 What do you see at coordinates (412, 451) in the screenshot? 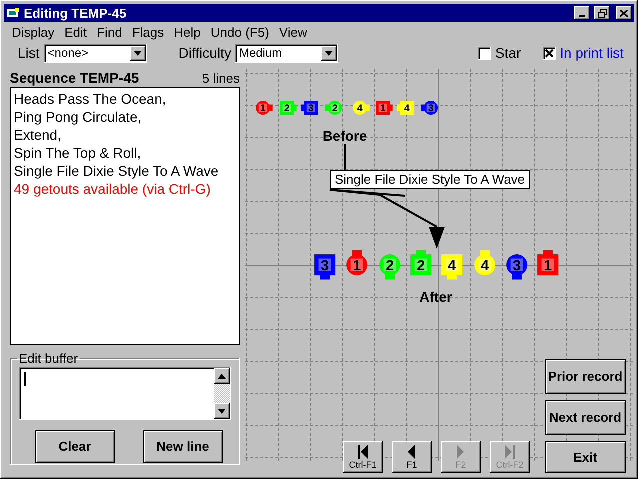
I see `play-left-icon` at bounding box center [412, 451].